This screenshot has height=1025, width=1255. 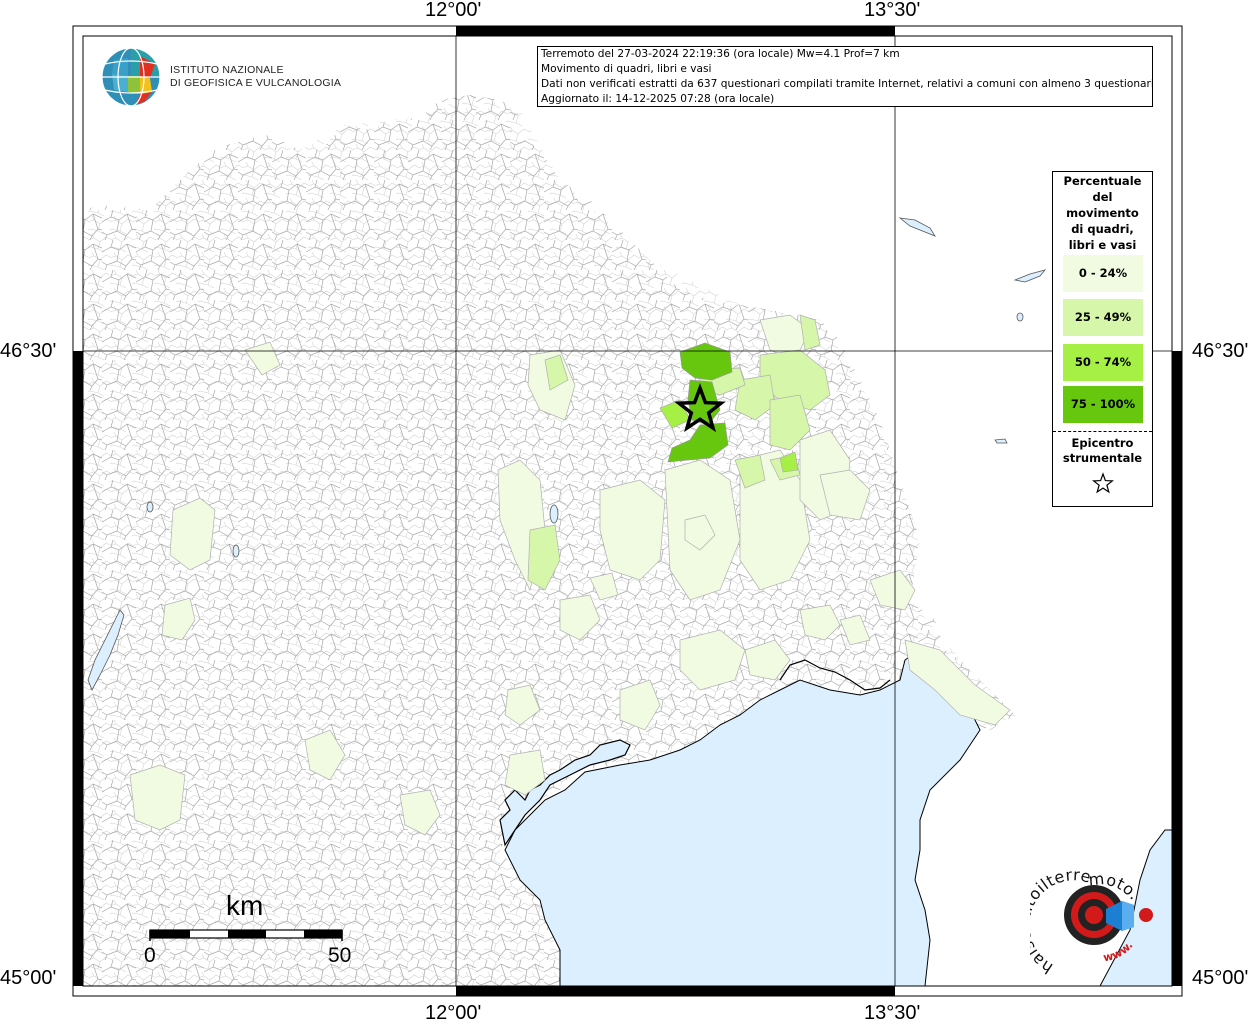 I want to click on scale-bar, so click(x=246, y=935).